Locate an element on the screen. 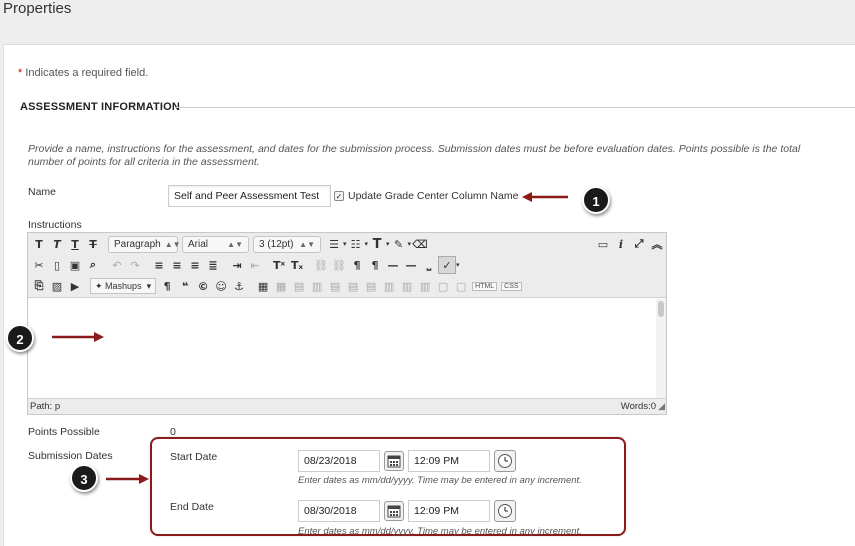 Image resolution: width=855 pixels, height=546 pixels. start-time-input: 12:09 PM is located at coordinates (449, 461).